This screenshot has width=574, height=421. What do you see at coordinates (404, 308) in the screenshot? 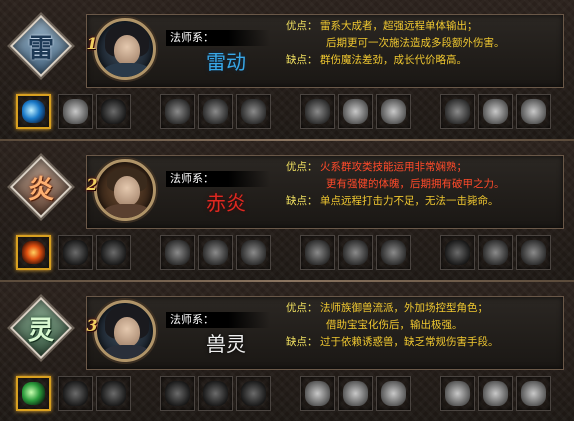
I see `pros-text: 法师族御兽流派，外加场控型角色；` at bounding box center [404, 308].